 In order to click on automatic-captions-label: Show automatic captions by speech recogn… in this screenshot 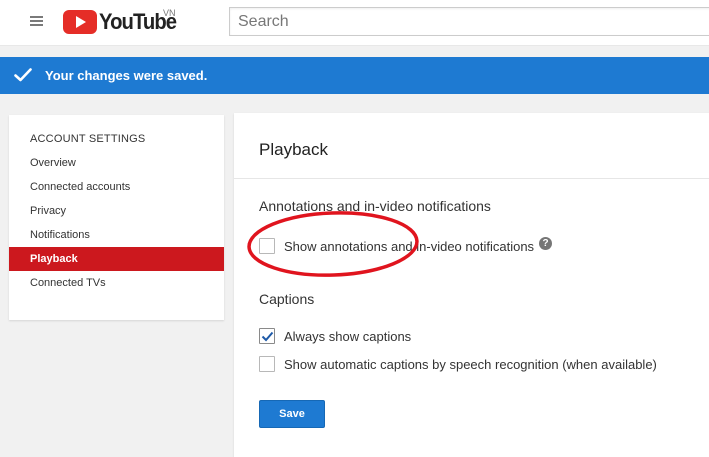, I will do `click(470, 364)`.